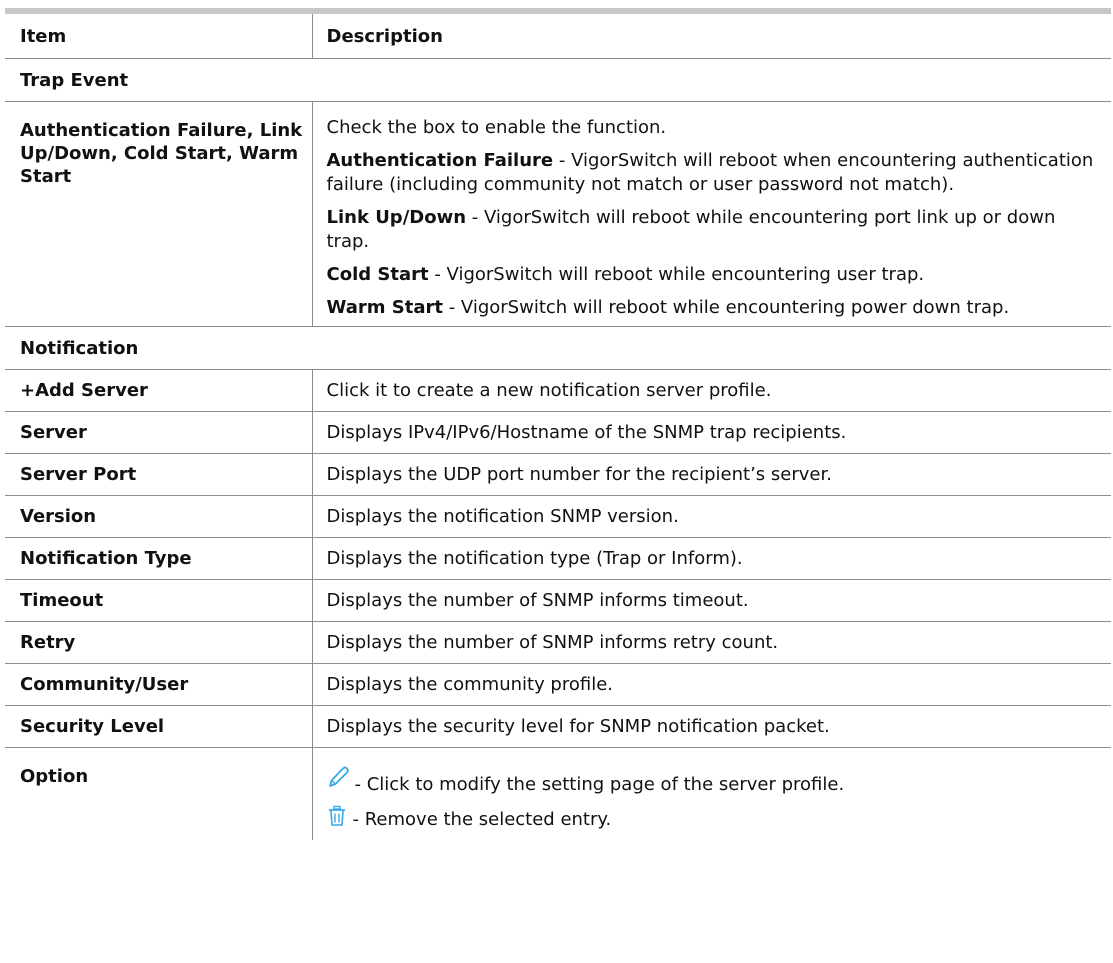 This screenshot has width=1113, height=963. What do you see at coordinates (159, 793) in the screenshot?
I see `row-item: Option` at bounding box center [159, 793].